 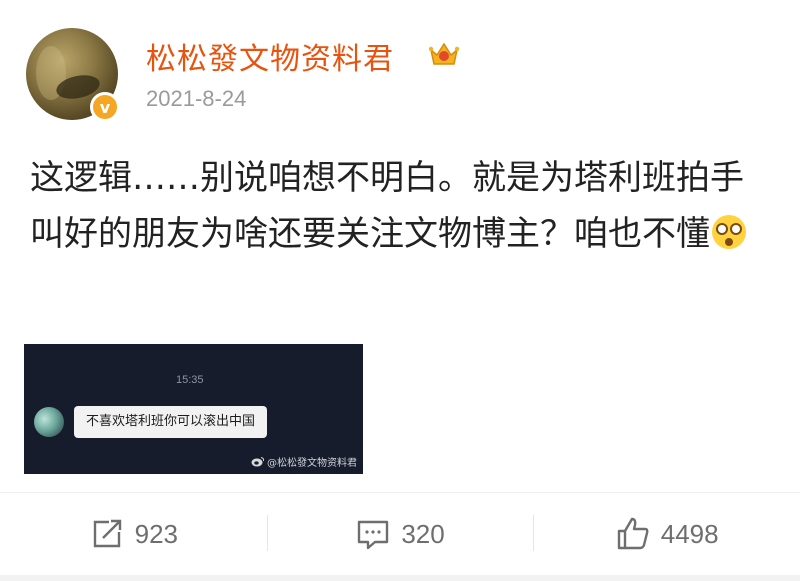 I want to click on attached-image: 15:35 不喜欢塔利班你可以滚出中国 @松松發文物资料君, so click(x=193, y=409).